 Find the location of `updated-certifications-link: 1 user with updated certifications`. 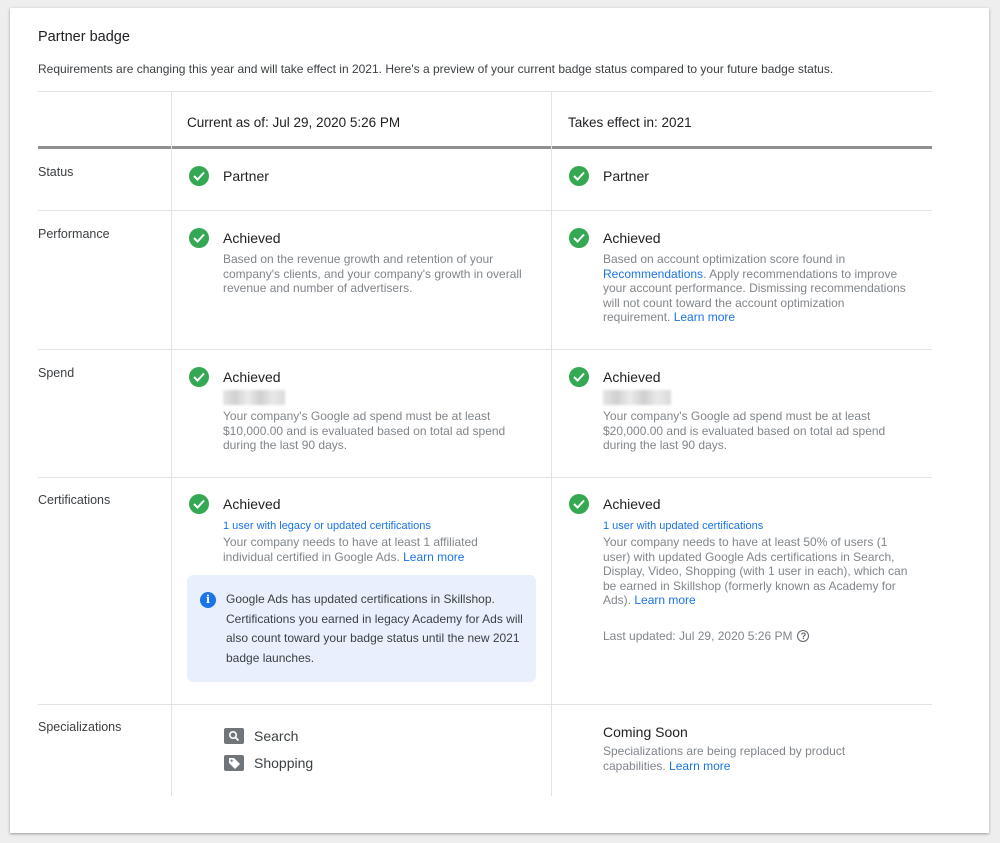

updated-certifications-link: 1 user with updated certifications is located at coordinates (756, 526).